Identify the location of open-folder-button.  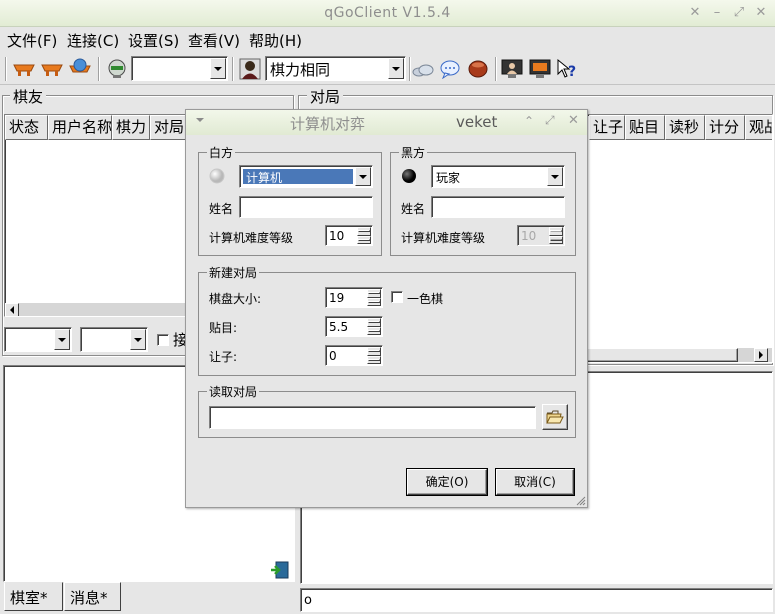
(555, 417).